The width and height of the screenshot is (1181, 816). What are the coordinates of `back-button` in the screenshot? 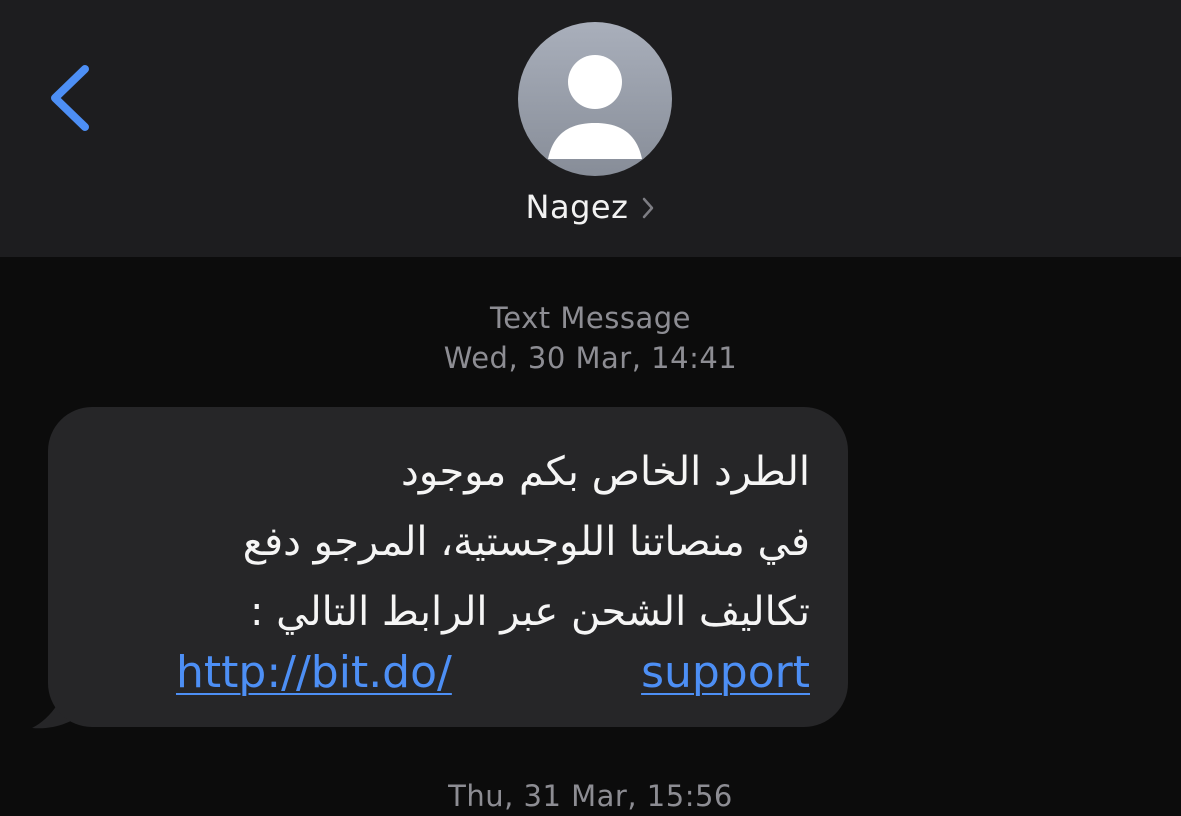 It's located at (75, 100).